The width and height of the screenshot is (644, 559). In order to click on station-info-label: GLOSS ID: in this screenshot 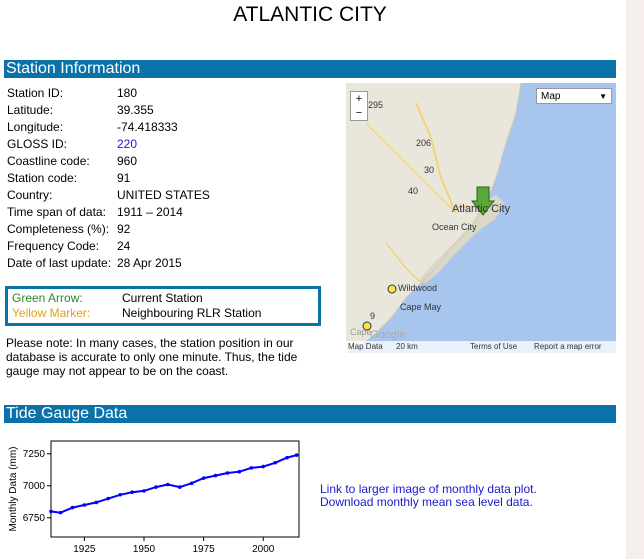, I will do `click(37, 143)`.